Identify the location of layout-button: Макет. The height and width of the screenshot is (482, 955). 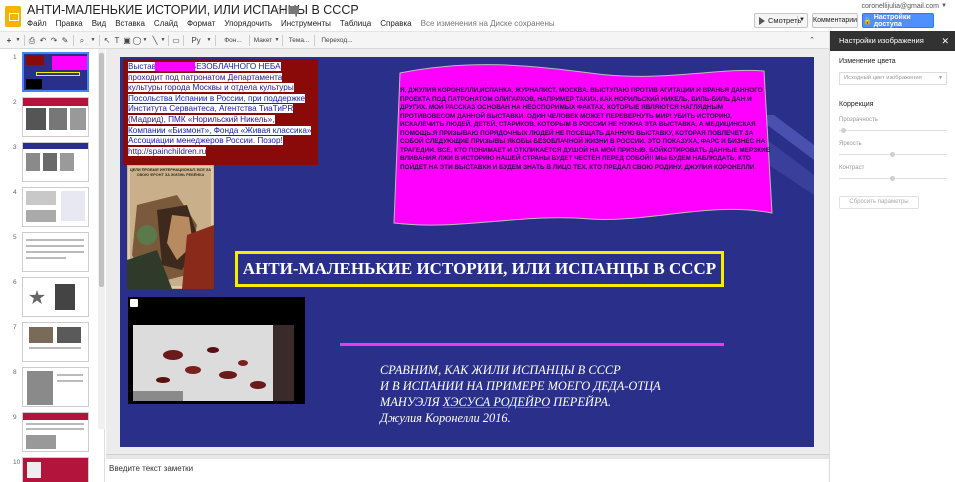
(263, 40).